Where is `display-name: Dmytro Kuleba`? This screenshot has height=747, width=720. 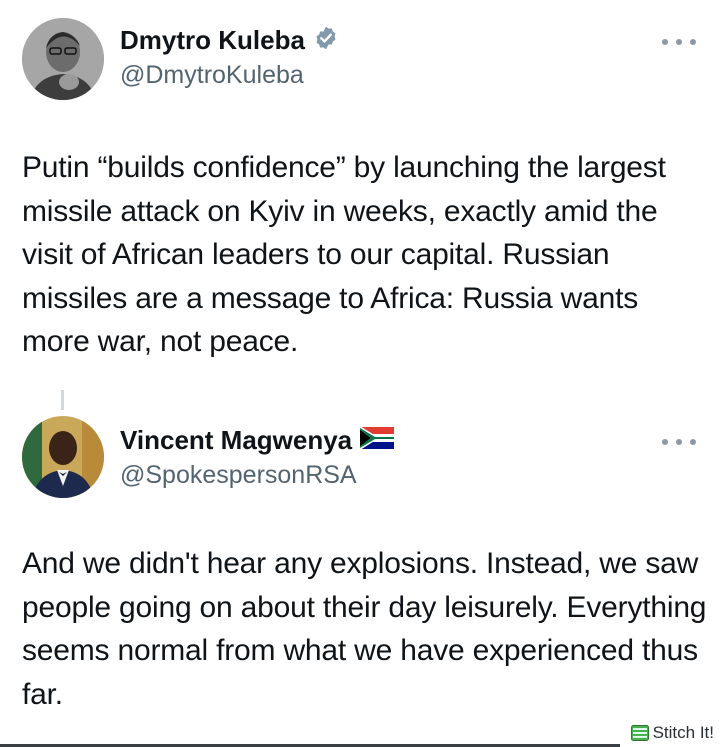
display-name: Dmytro Kuleba is located at coordinates (212, 40).